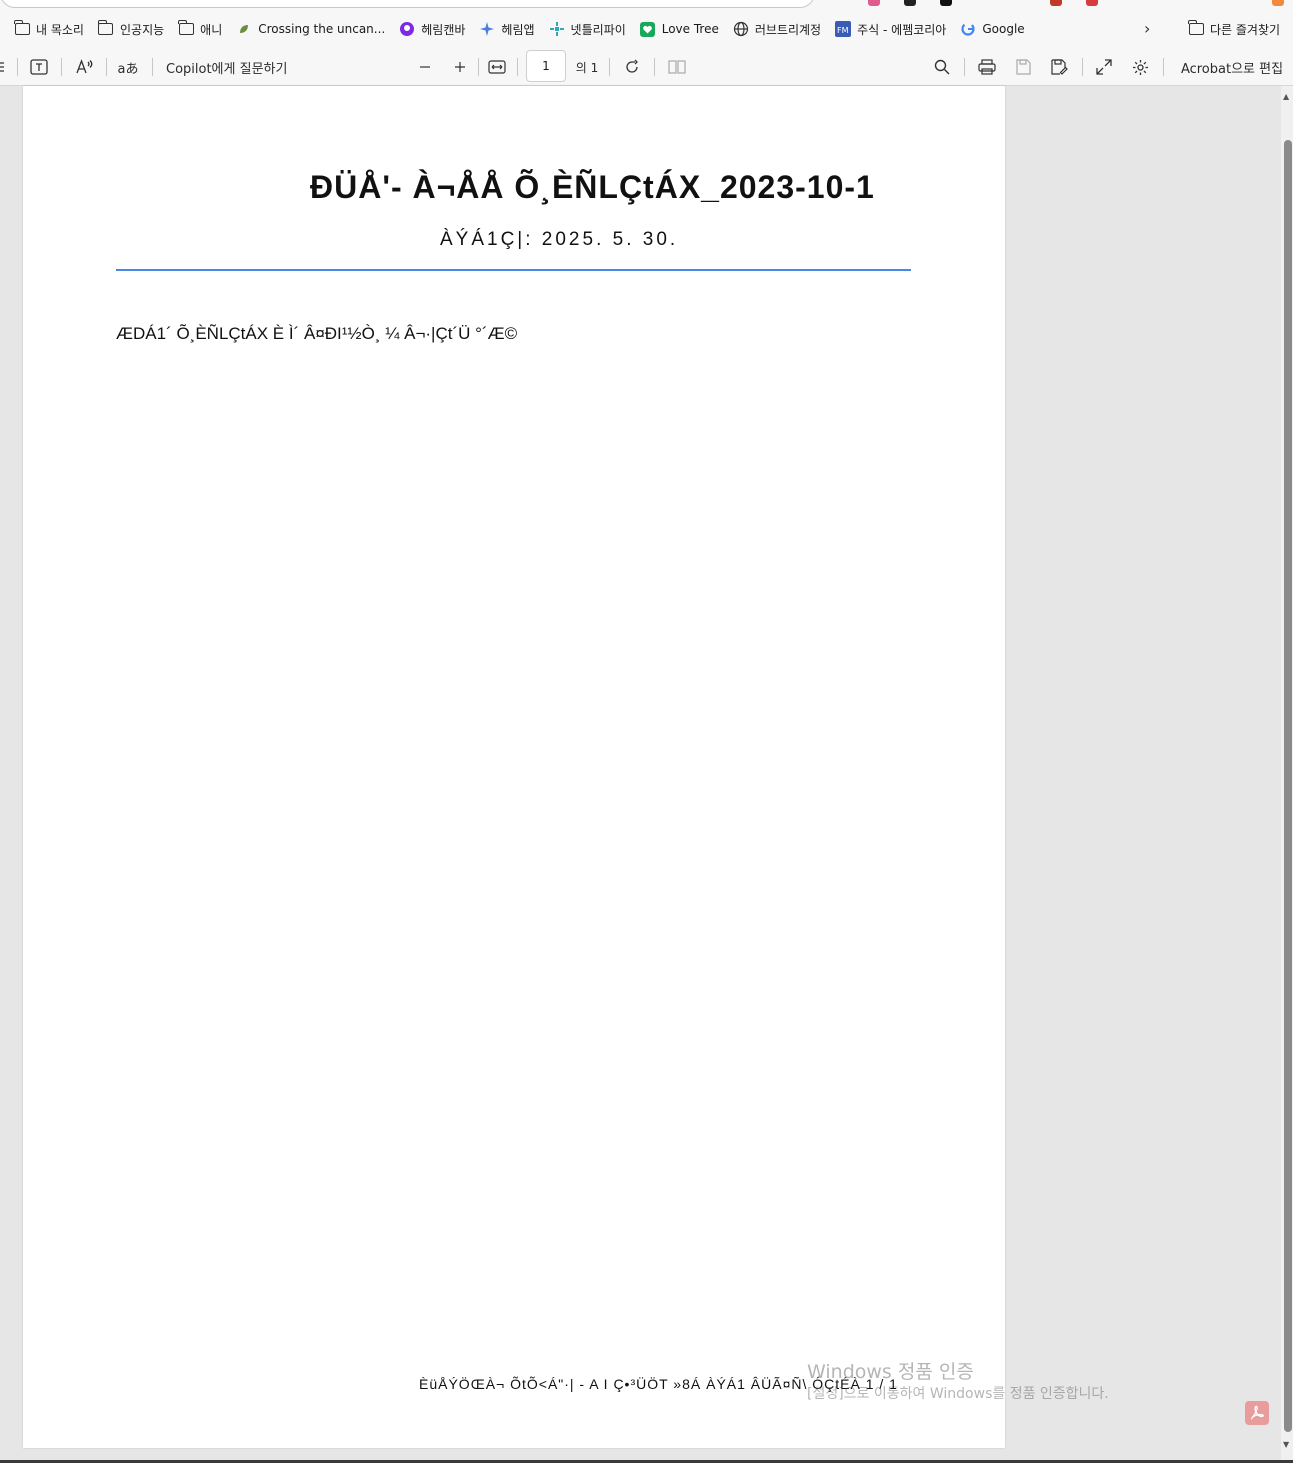 The height and width of the screenshot is (1463, 1293). I want to click on chevron-right-icon: ›, so click(1147, 28).